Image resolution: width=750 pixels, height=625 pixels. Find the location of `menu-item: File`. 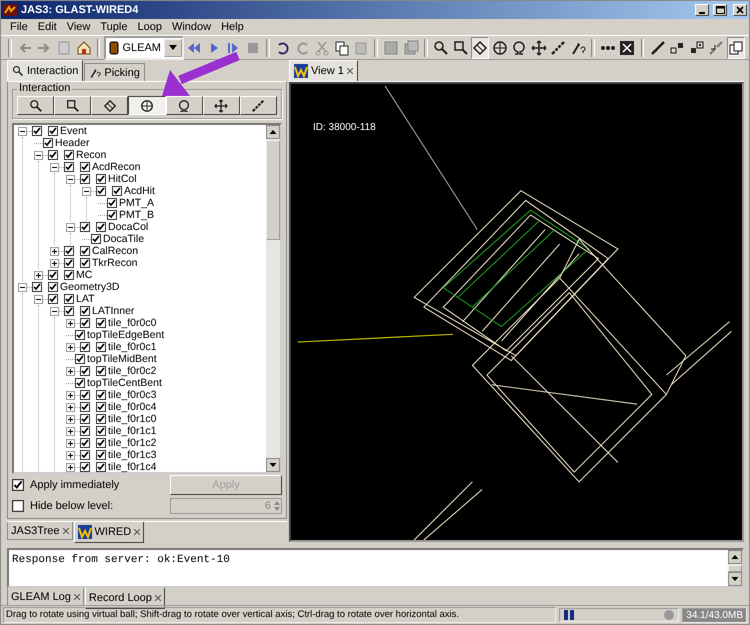

menu-item: File is located at coordinates (19, 27).